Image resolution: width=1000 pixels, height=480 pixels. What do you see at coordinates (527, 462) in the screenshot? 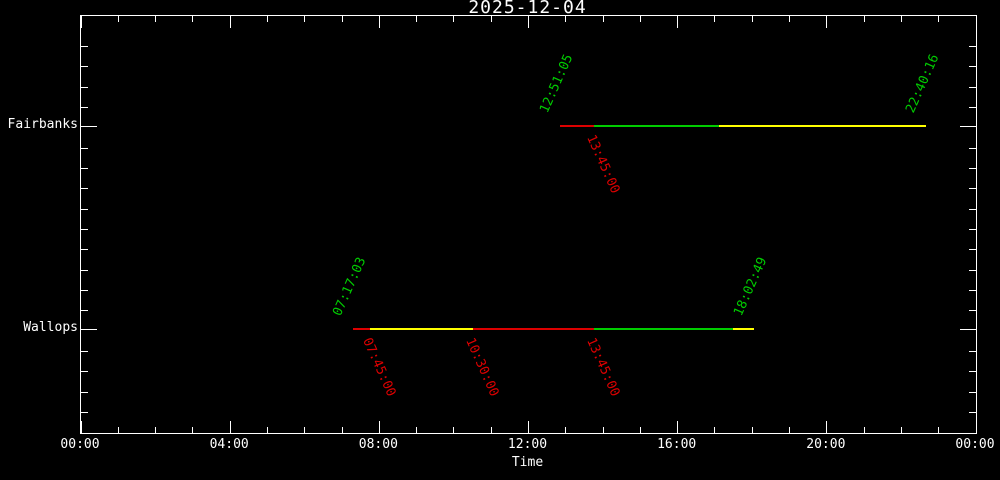
I see `x-axis-title: Time` at bounding box center [527, 462].